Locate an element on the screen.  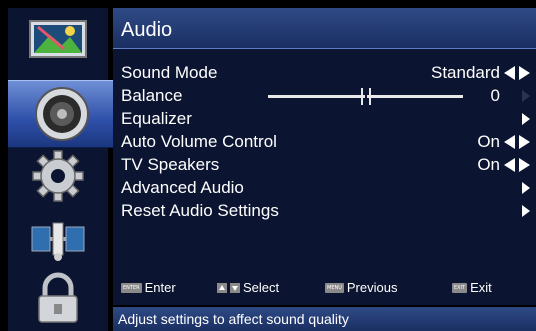
menu-row-auto-volume: Auto Volume Control On is located at coordinates (324, 142).